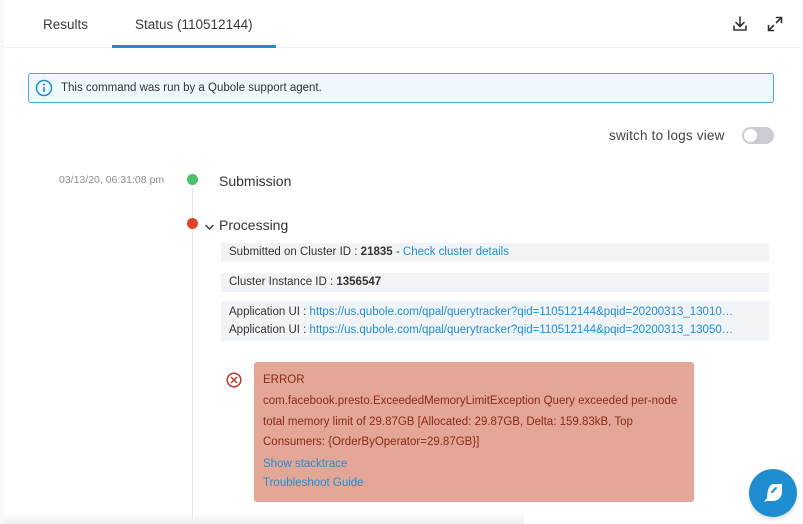  I want to click on logs-view-toggle, so click(758, 135).